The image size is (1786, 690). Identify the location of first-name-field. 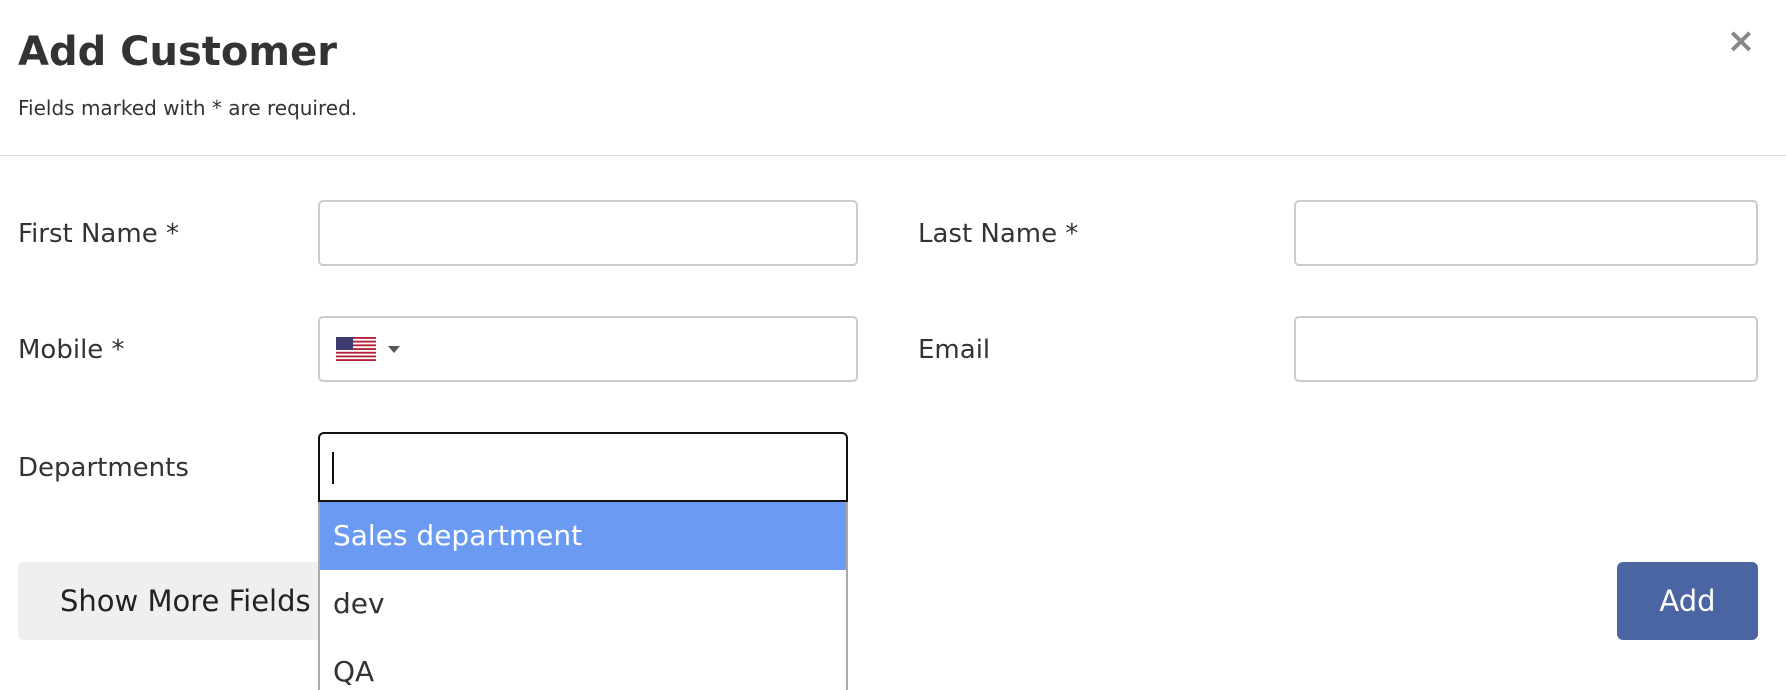
(588, 233).